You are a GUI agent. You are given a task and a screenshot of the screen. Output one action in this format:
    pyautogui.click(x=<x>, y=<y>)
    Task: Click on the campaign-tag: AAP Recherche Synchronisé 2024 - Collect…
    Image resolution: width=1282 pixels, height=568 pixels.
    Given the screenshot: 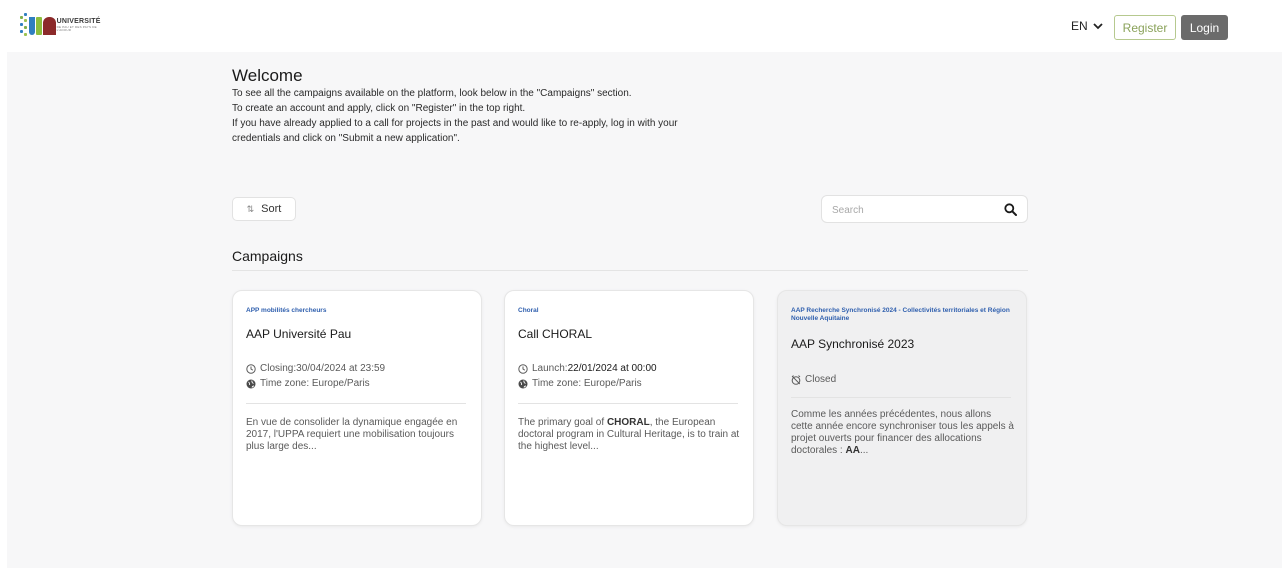 What is the action you would take?
    pyautogui.click(x=900, y=315)
    